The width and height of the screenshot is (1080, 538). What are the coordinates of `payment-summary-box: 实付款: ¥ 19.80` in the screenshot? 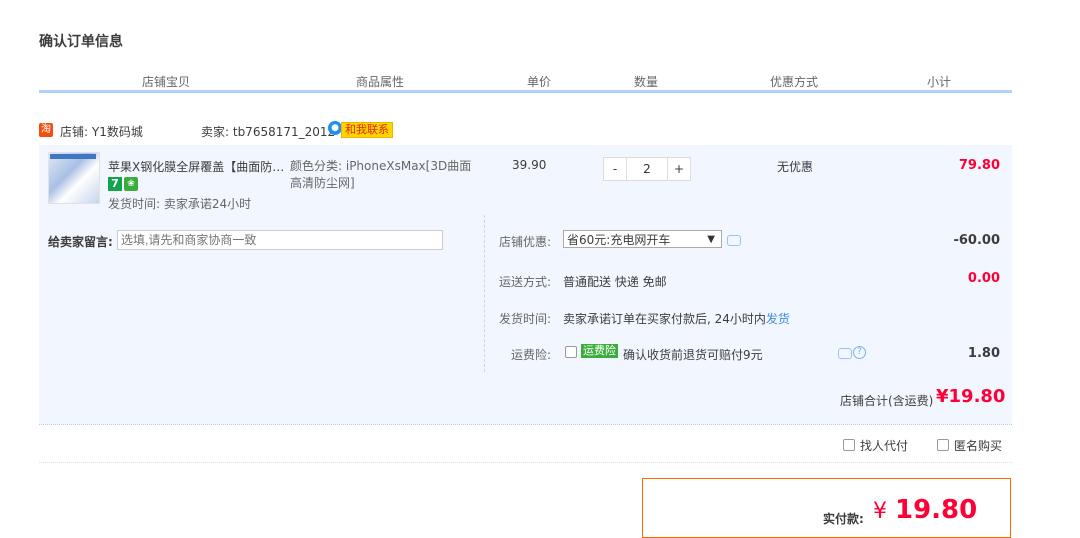 It's located at (826, 508).